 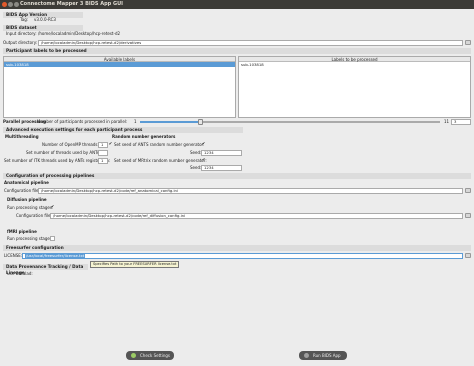 I want to click on diff-run-label: Run processing stages:, so click(x=30, y=207).